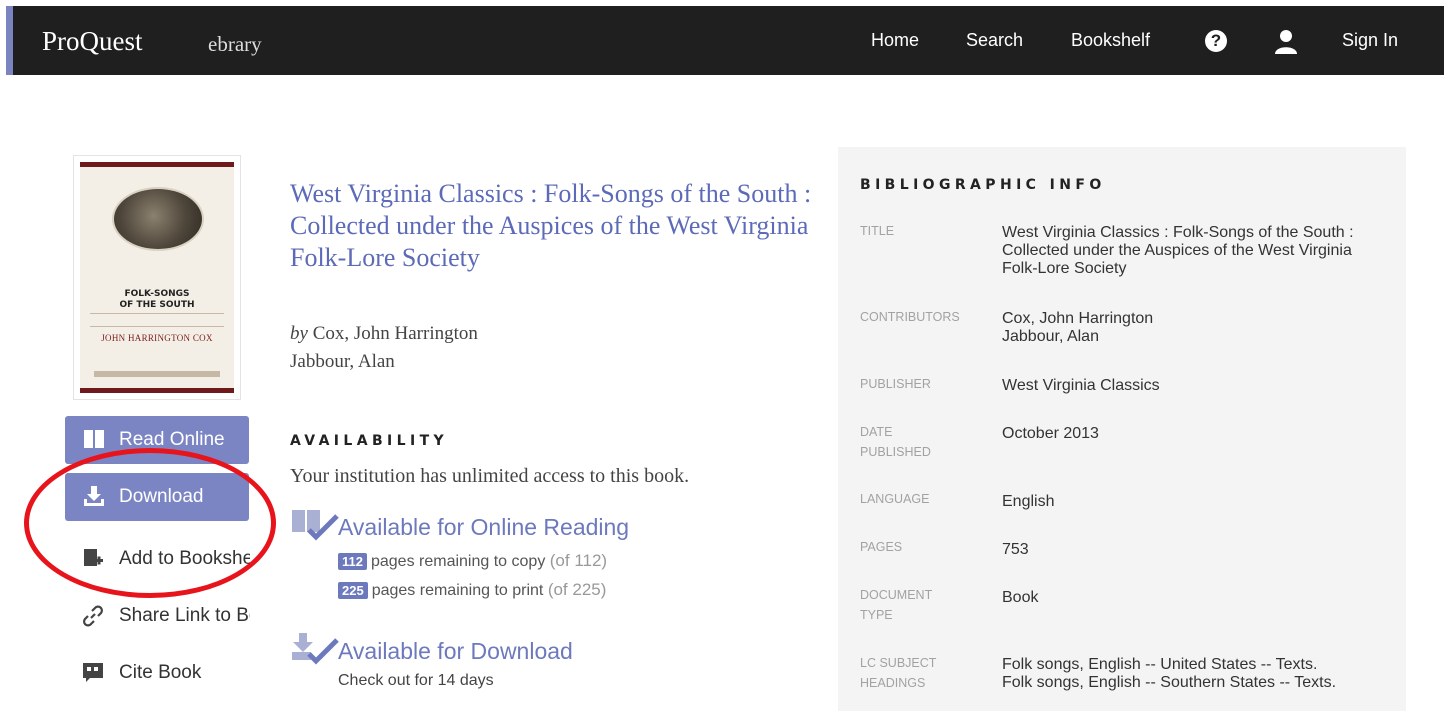 The height and width of the screenshot is (711, 1450). Describe the element at coordinates (299, 333) in the screenshot. I see `by-label: by` at that location.